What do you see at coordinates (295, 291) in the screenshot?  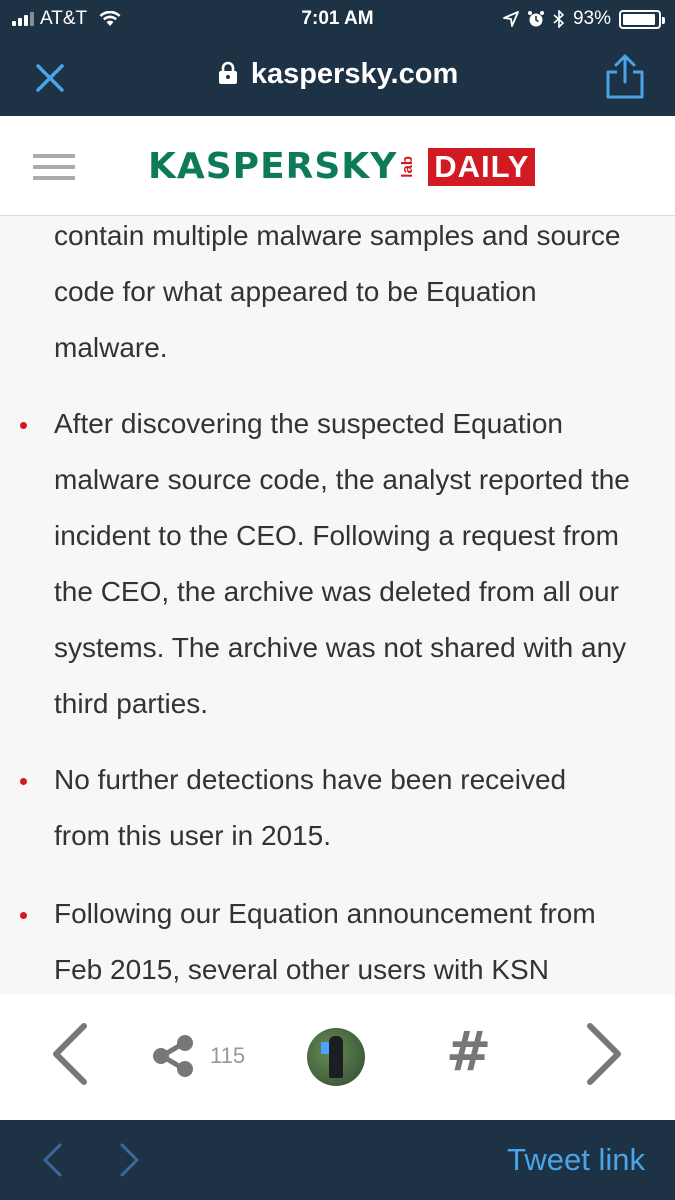 I see `text-line: code for what appeared to be Equation` at bounding box center [295, 291].